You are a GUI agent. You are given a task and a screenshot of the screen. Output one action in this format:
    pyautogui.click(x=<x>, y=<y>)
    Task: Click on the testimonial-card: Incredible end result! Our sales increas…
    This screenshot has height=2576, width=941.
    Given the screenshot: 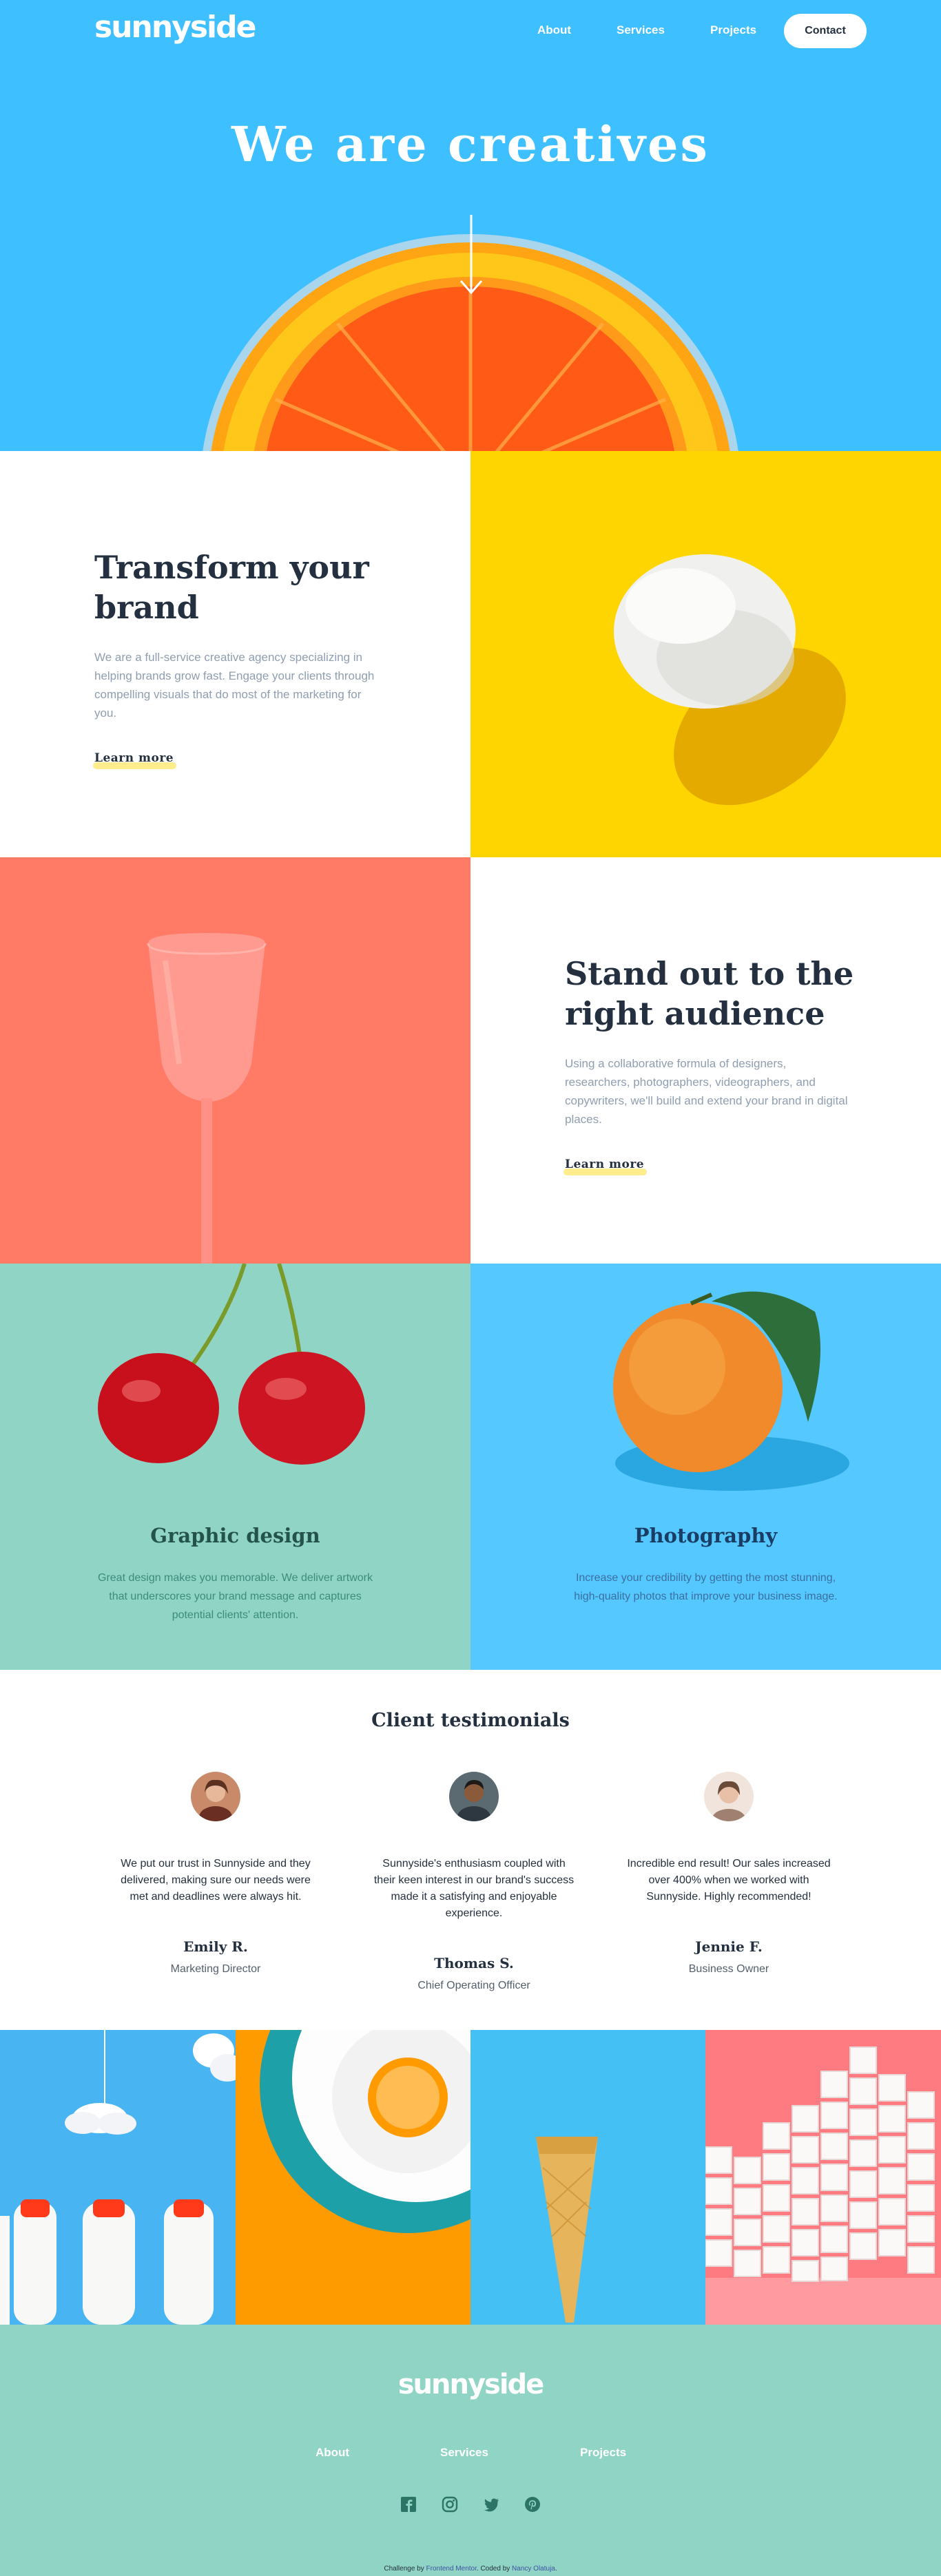 What is the action you would take?
    pyautogui.click(x=729, y=1874)
    